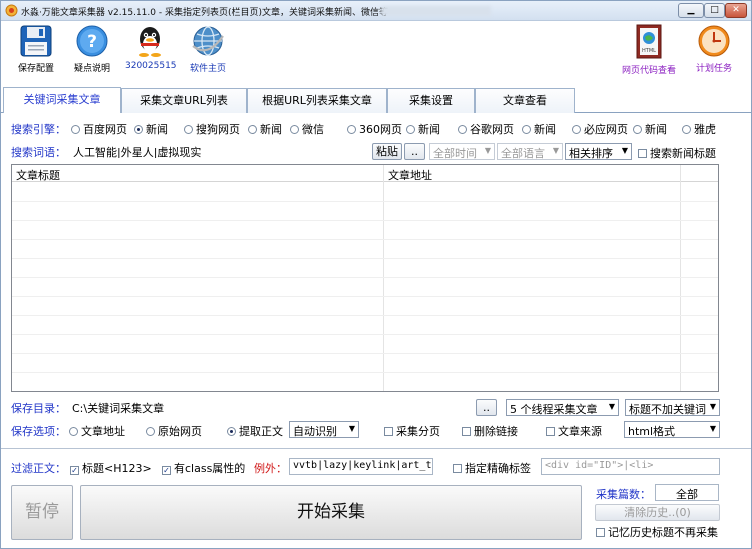 This screenshot has width=752, height=549. What do you see at coordinates (387, 151) in the screenshot?
I see `paste-button: 粘贴` at bounding box center [387, 151].